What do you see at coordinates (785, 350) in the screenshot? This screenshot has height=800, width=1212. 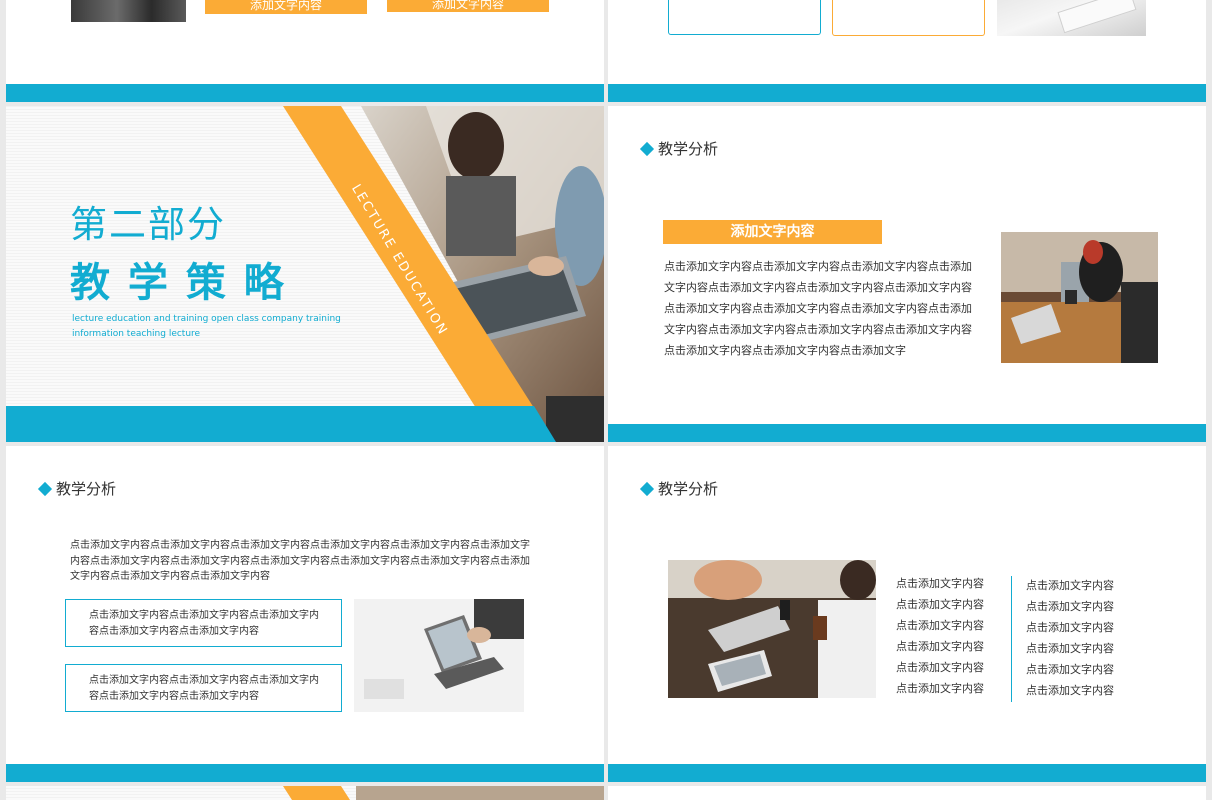 I see `text-line: 点击添加文字内容点击添加文字内容点击添加文字` at bounding box center [785, 350].